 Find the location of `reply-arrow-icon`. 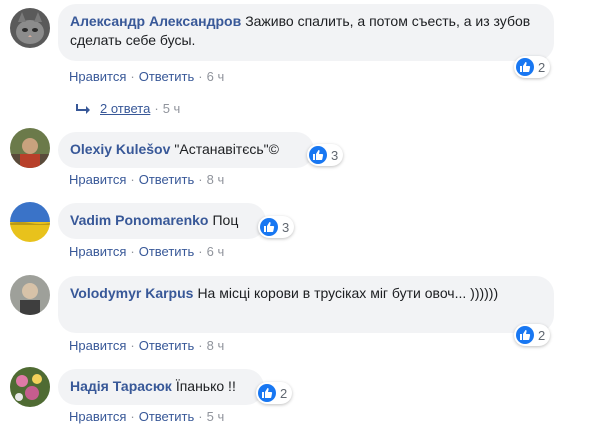

reply-arrow-icon is located at coordinates (83, 109).